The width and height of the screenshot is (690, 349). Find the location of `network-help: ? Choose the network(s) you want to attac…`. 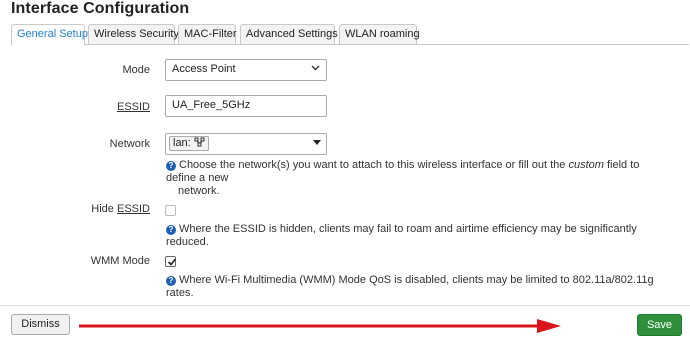

network-help: ? Choose the network(s) you want to attac… is located at coordinates (416, 178).